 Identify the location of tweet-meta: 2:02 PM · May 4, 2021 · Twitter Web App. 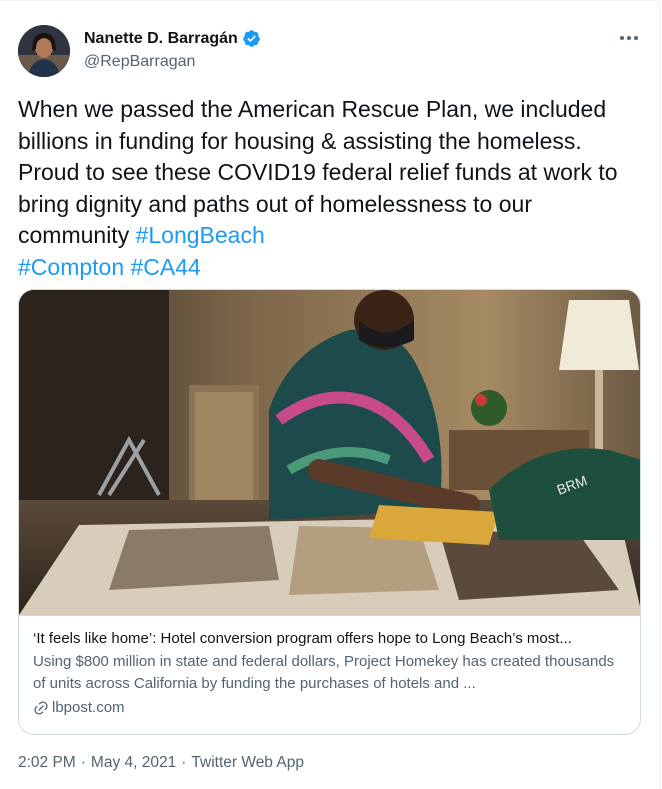
(161, 763).